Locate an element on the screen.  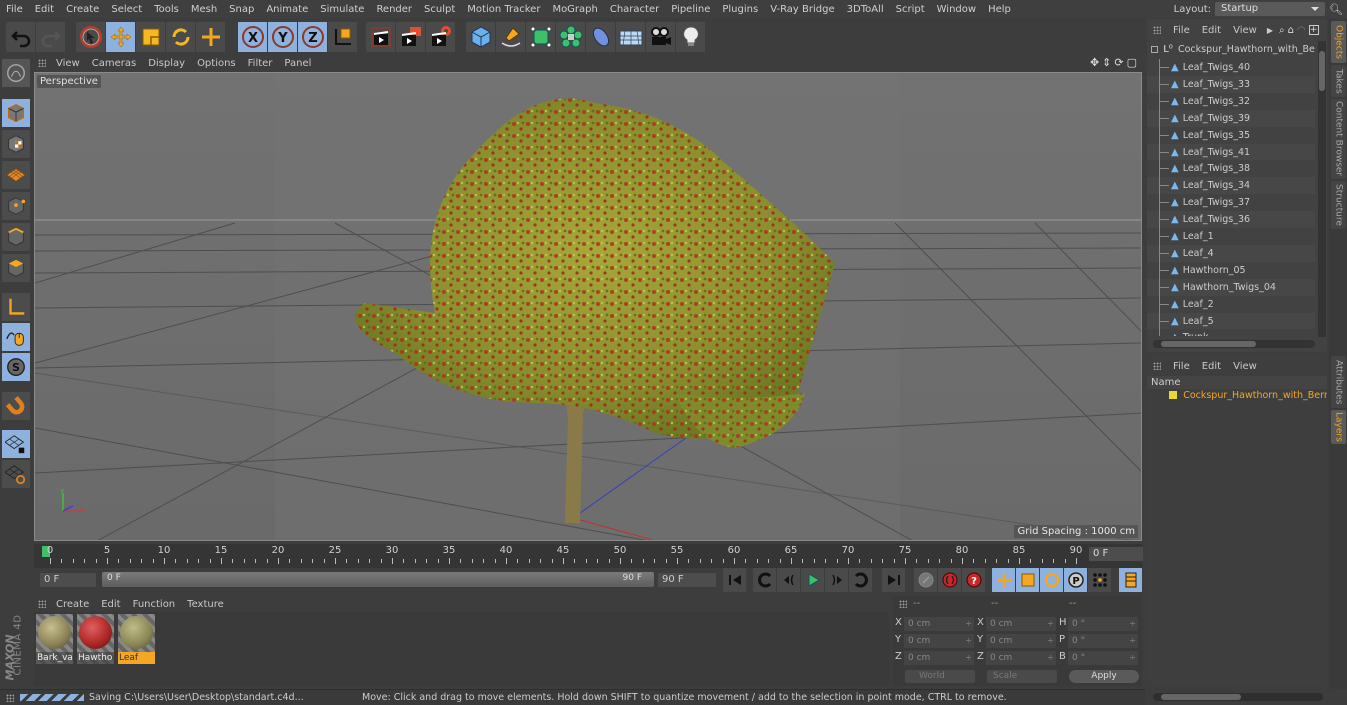
material-menu-edit: Edit is located at coordinates (110, 604).